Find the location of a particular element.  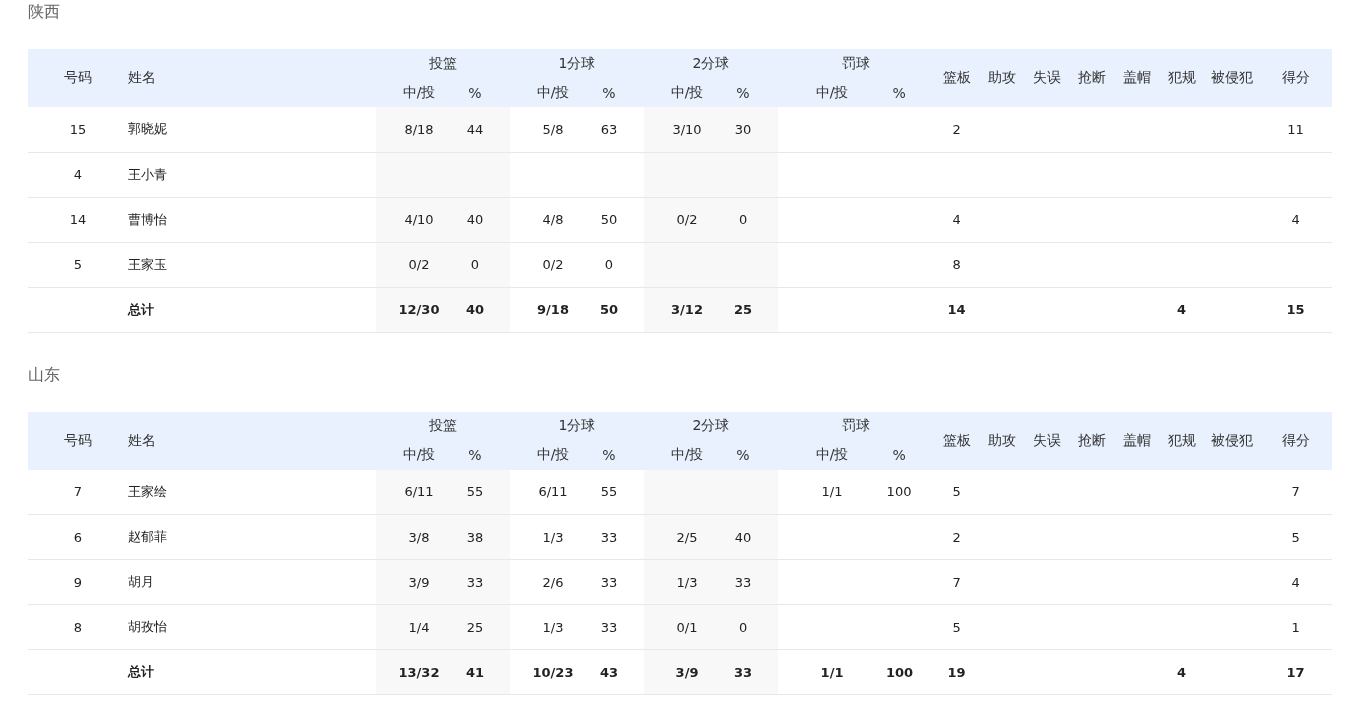

column-header: 得分 is located at coordinates (1296, 440).